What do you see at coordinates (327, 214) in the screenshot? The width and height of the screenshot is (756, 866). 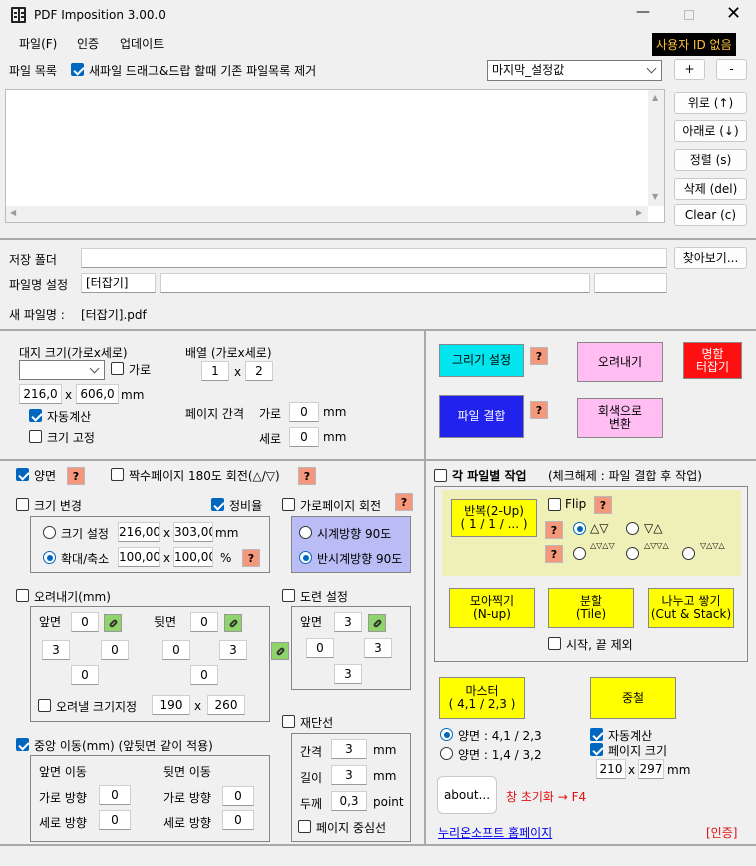 I see `horizontal-scrollbar: ◀ ▶` at bounding box center [327, 214].